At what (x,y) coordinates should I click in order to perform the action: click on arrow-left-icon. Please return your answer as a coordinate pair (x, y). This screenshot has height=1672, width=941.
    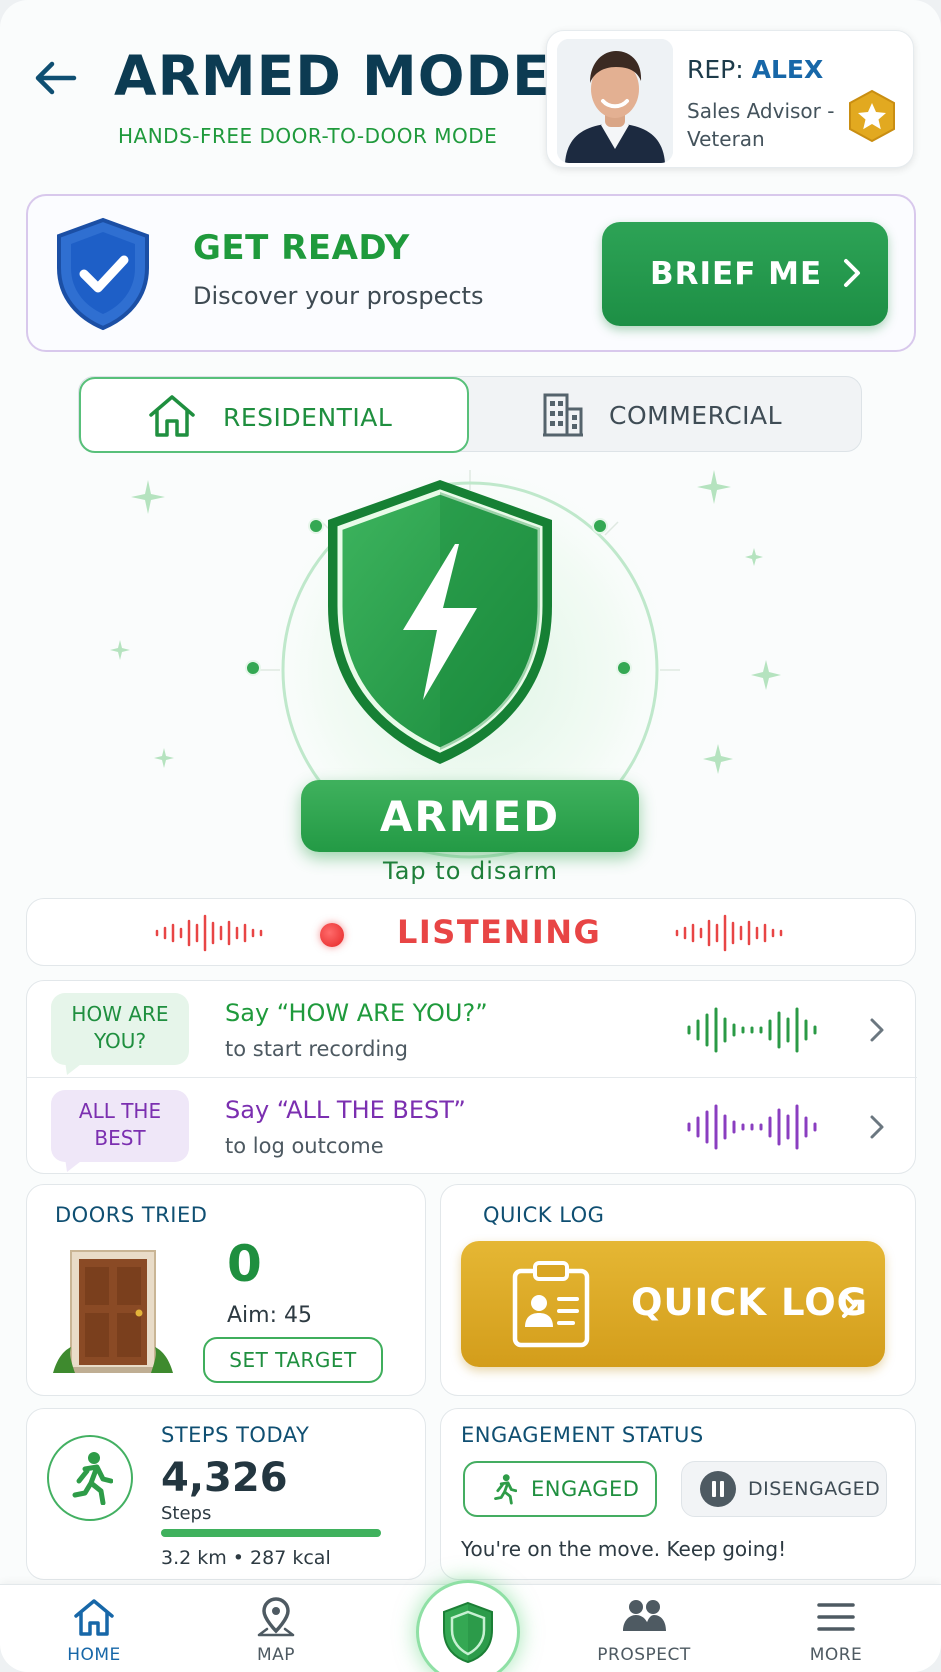
    Looking at the image, I should click on (56, 78).